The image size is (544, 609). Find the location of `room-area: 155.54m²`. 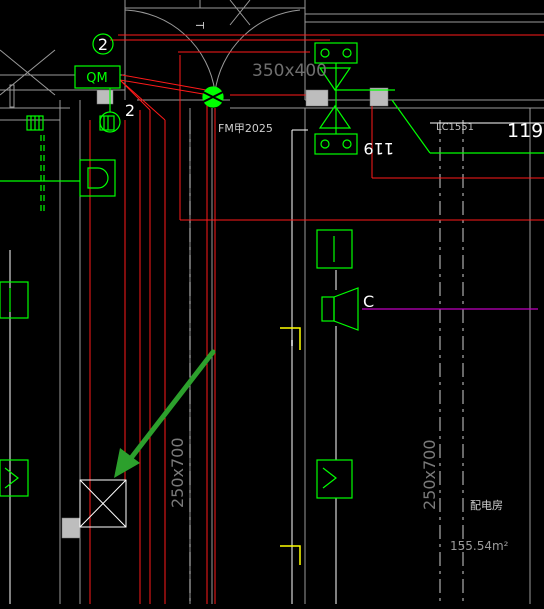

room-area: 155.54m² is located at coordinates (479, 546).